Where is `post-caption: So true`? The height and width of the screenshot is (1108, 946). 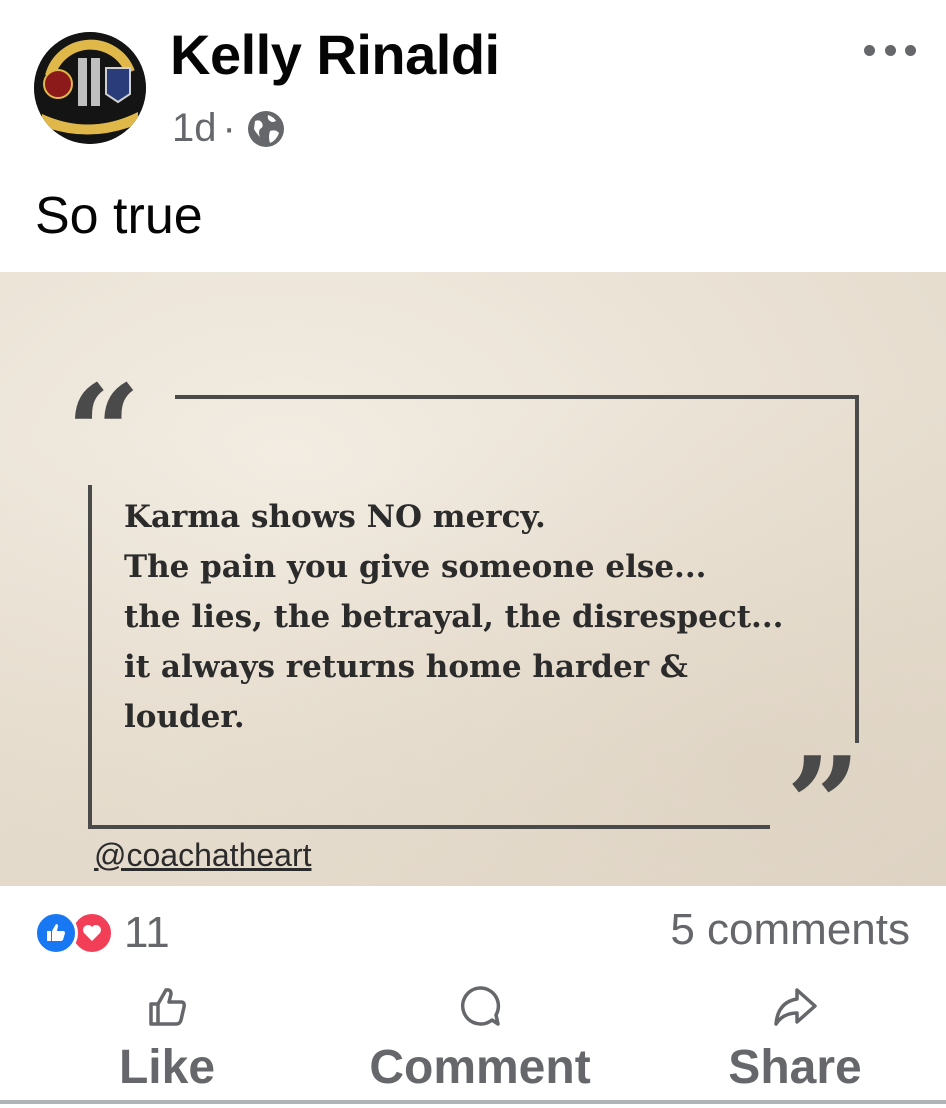 post-caption: So true is located at coordinates (119, 216).